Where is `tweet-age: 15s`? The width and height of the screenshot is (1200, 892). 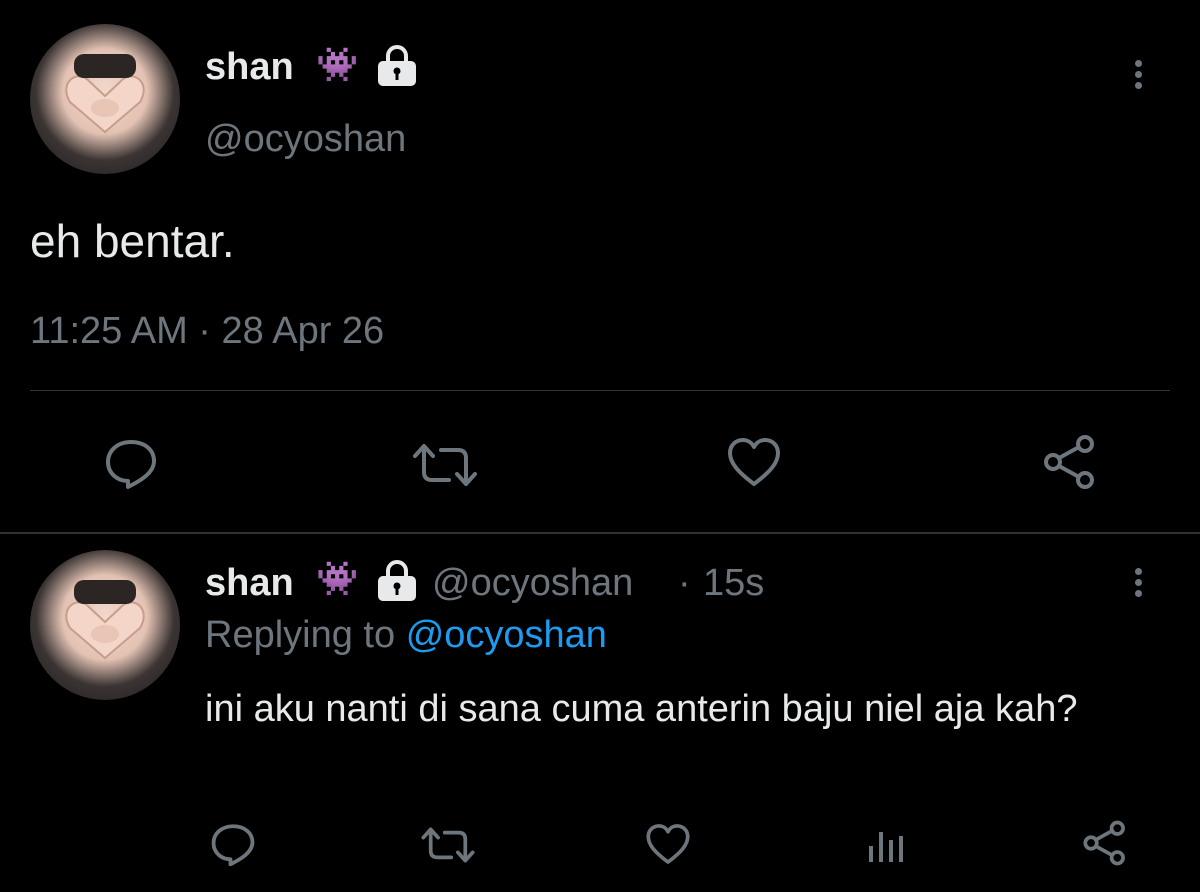 tweet-age: 15s is located at coordinates (733, 583).